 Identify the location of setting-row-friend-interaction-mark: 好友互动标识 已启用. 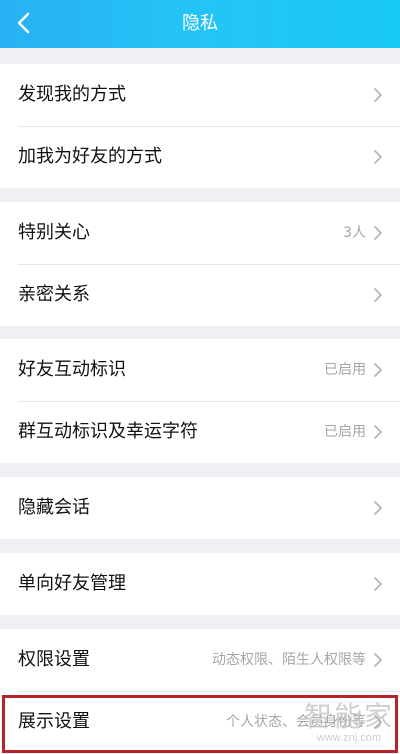
(200, 370).